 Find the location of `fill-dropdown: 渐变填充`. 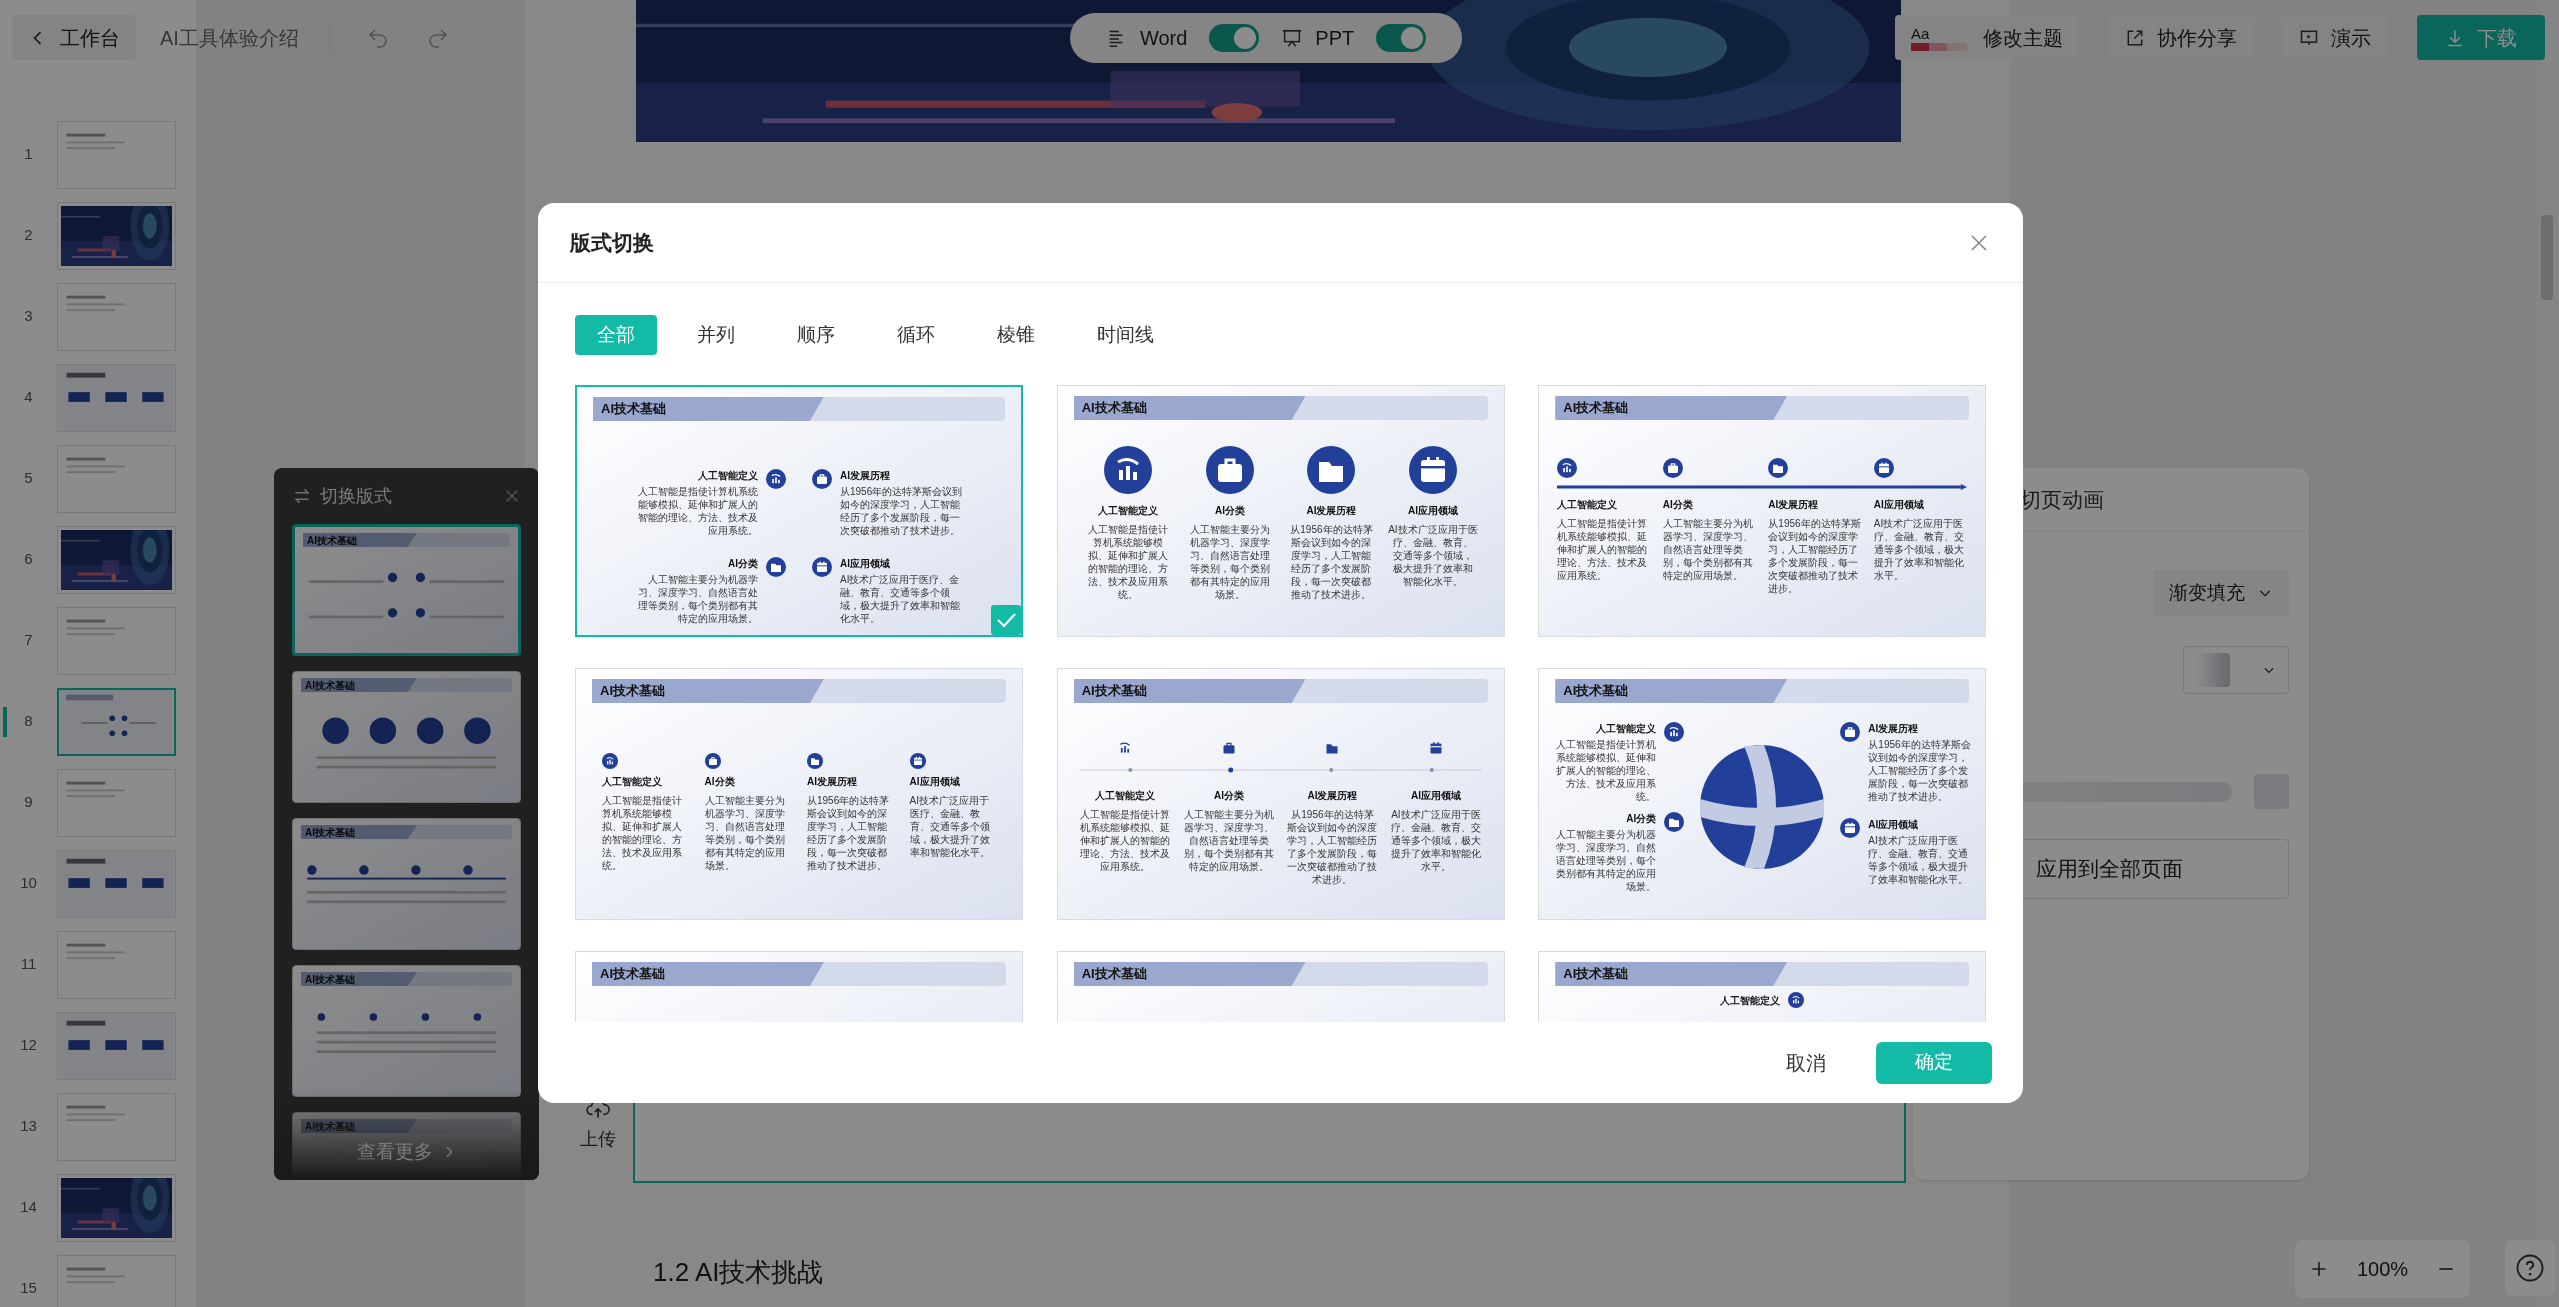

fill-dropdown: 渐变填充 is located at coordinates (2221, 593).